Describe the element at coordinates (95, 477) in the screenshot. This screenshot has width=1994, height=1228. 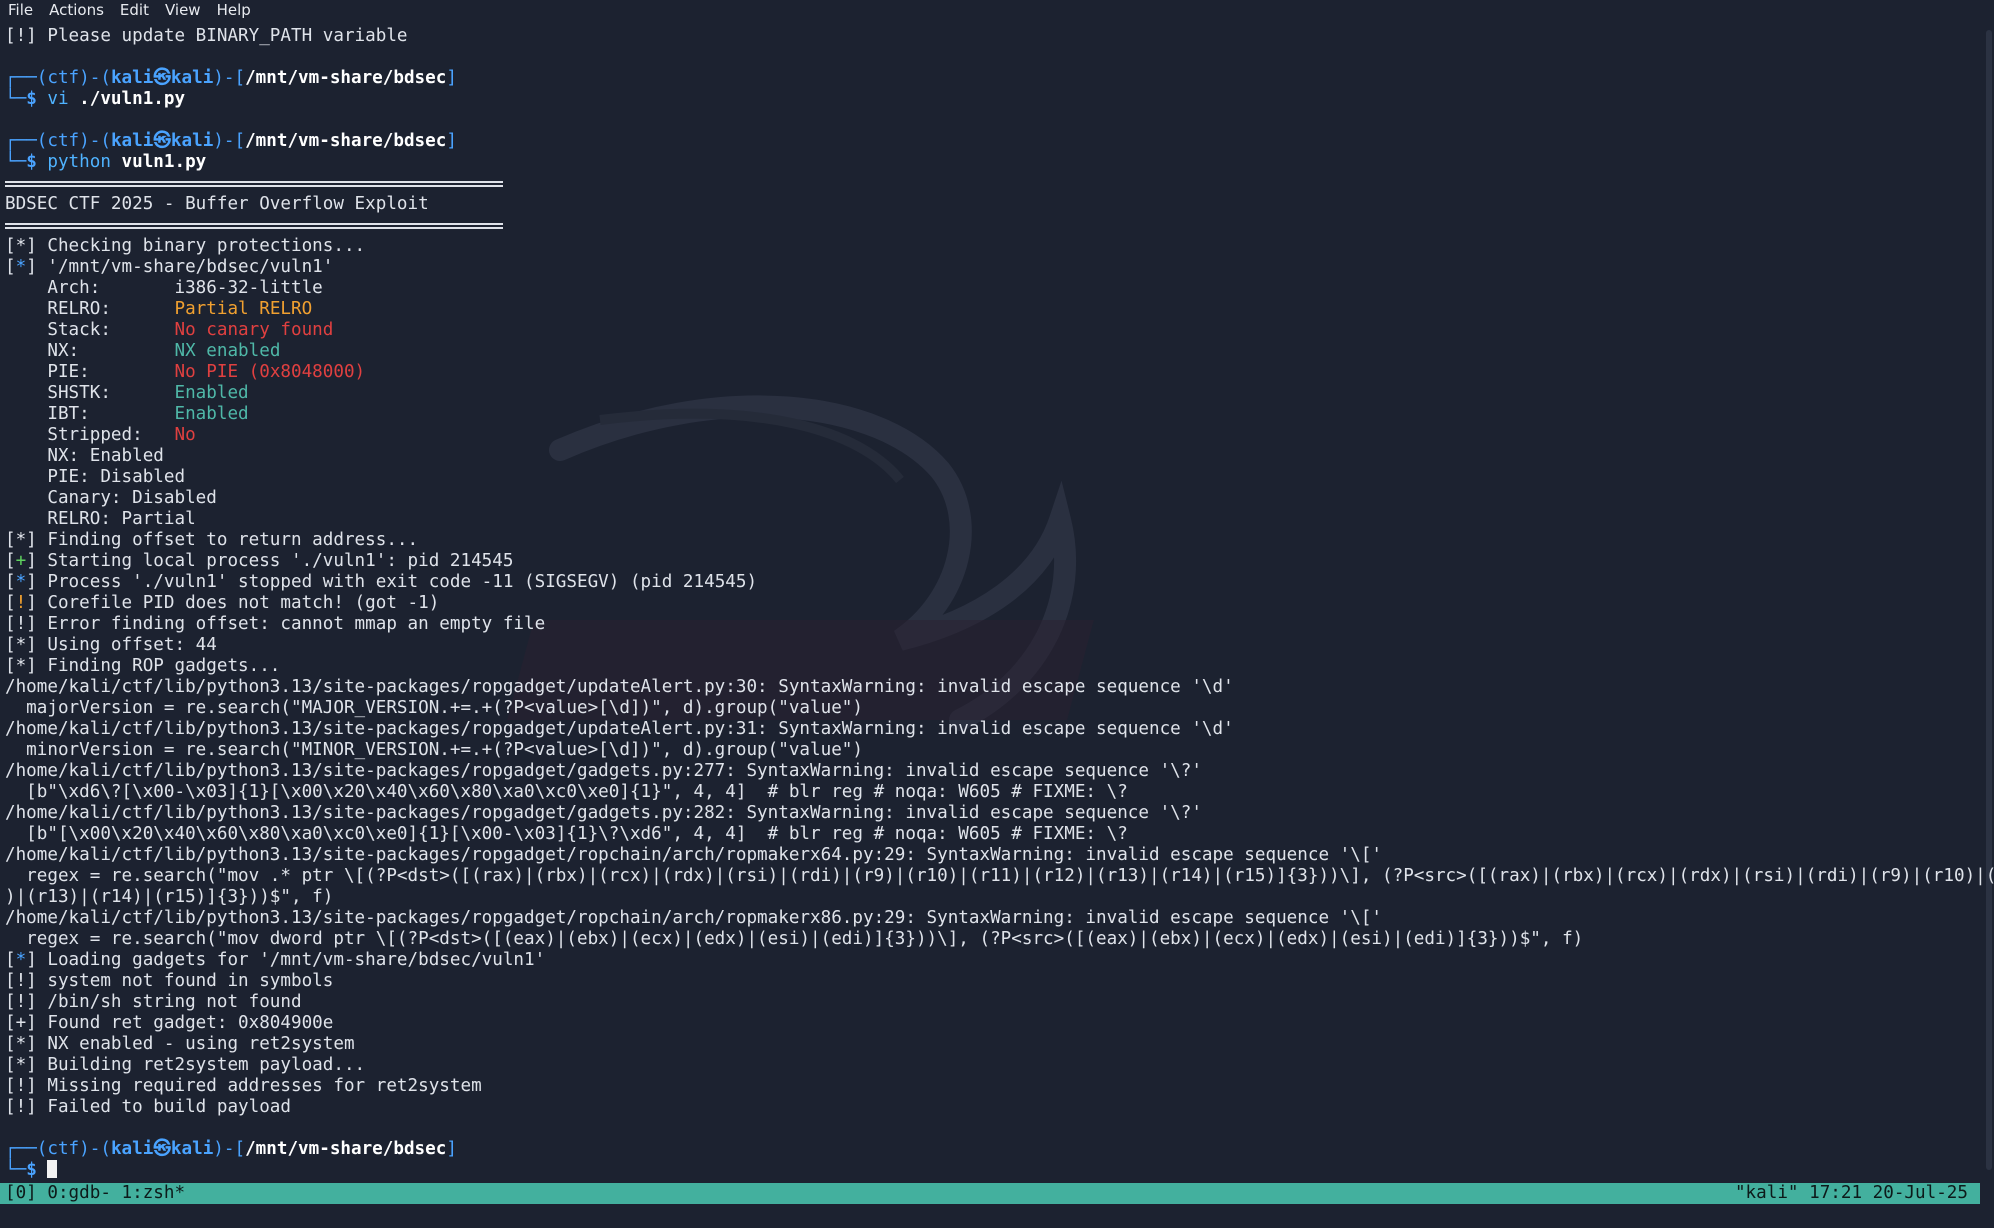
I see `output-segment: PIE: Disabled` at that location.